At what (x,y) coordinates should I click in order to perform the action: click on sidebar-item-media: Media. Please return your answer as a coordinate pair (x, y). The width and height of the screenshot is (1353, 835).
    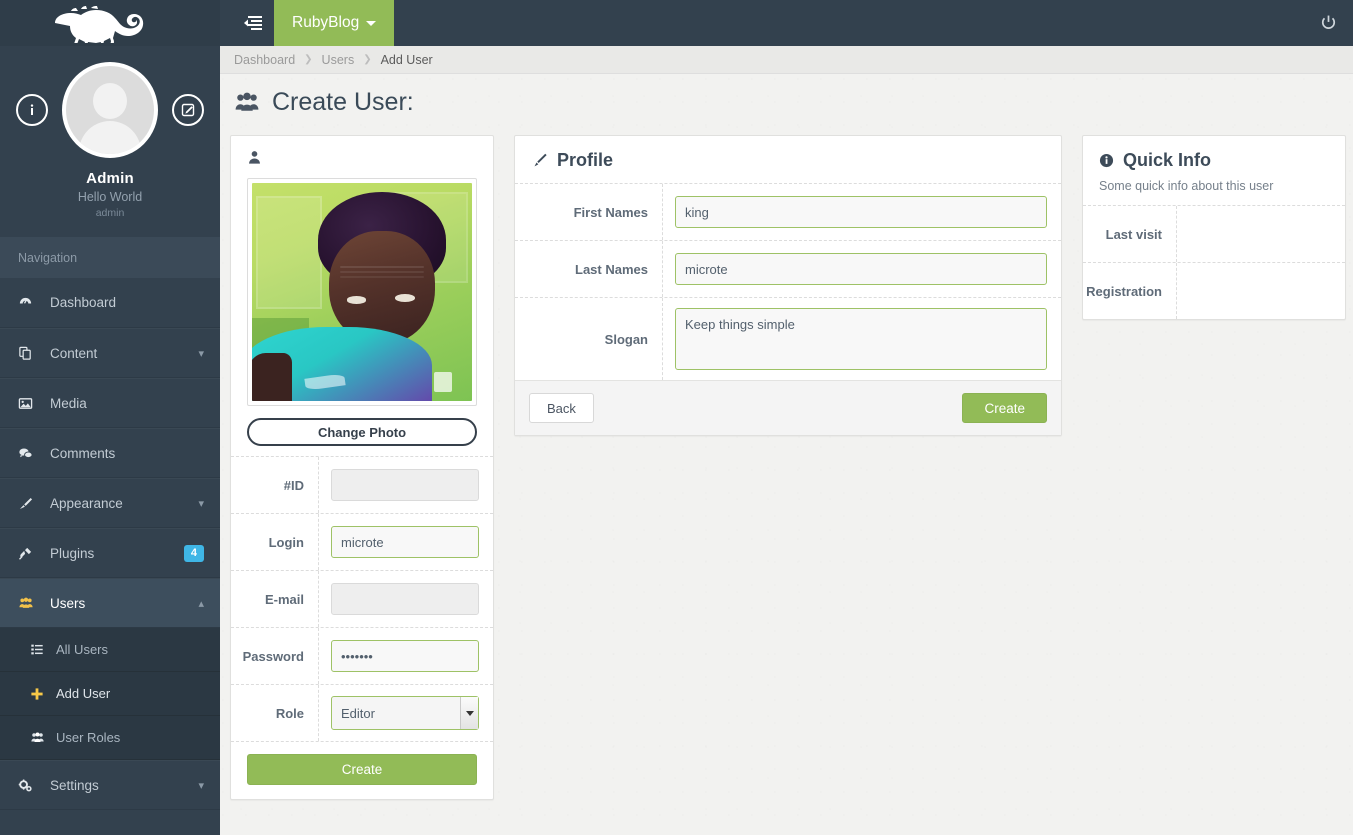
    Looking at the image, I should click on (110, 403).